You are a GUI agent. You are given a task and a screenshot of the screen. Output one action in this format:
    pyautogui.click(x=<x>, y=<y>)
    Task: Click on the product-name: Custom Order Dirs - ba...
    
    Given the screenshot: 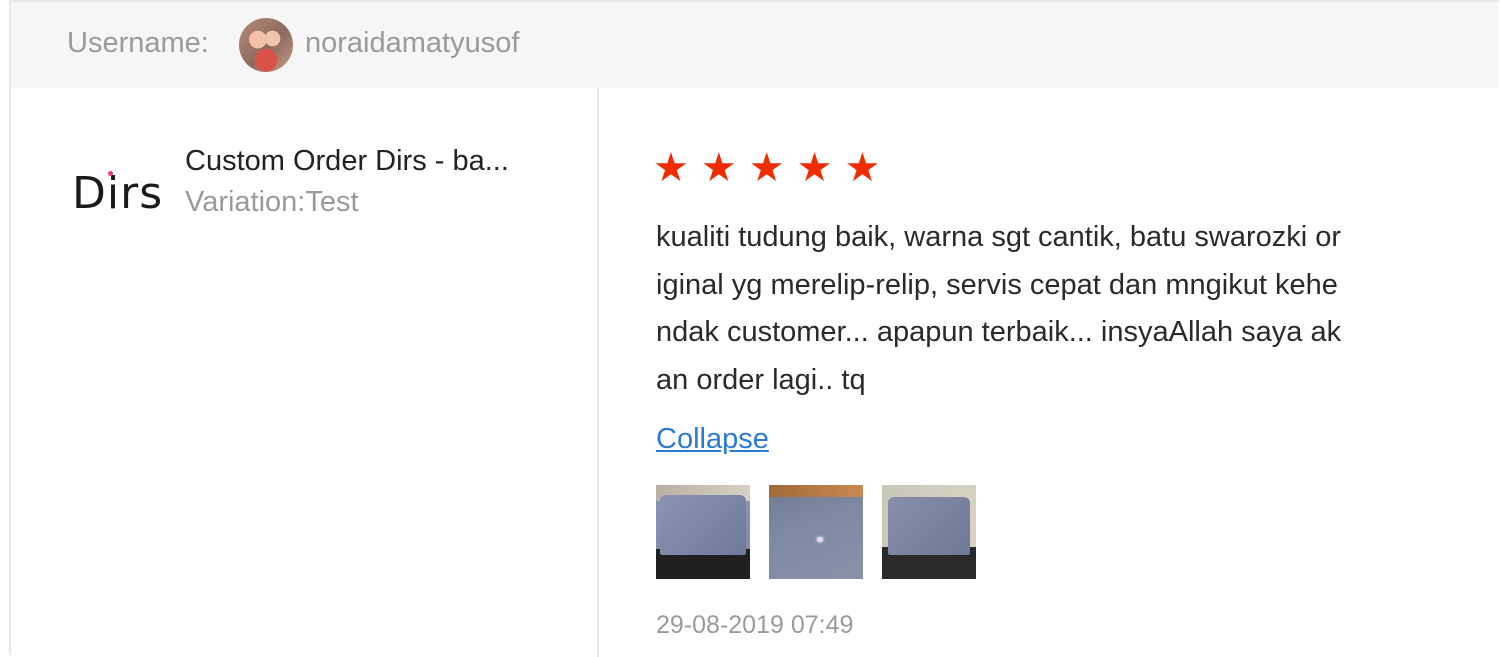 What is the action you would take?
    pyautogui.click(x=347, y=161)
    